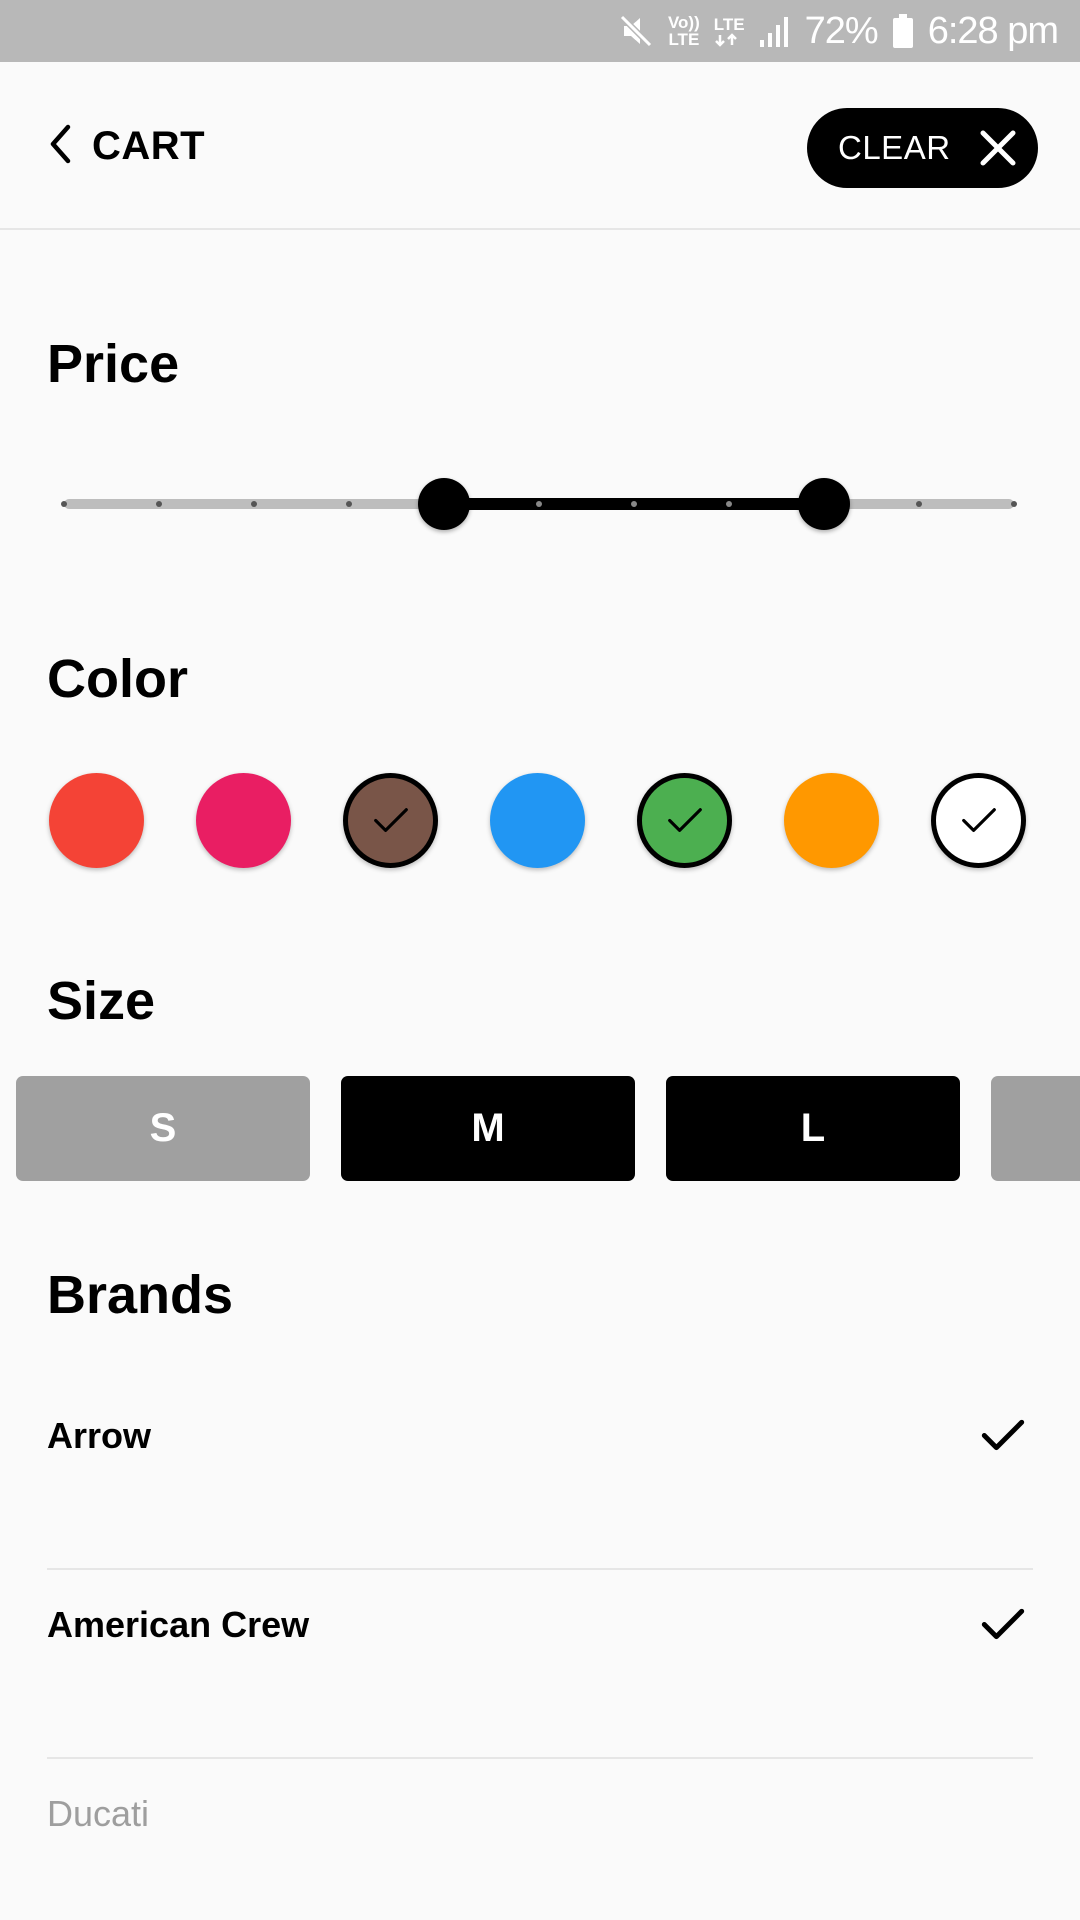 Image resolution: width=1080 pixels, height=1920 pixels. Describe the element at coordinates (540, 1664) in the screenshot. I see `brand-row: American Crew` at that location.